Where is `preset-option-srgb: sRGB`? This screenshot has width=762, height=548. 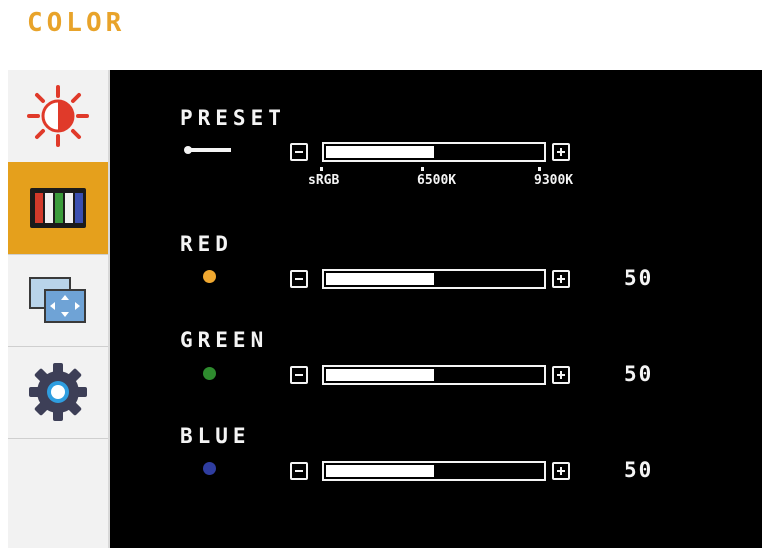 preset-option-srgb: sRGB is located at coordinates (324, 180).